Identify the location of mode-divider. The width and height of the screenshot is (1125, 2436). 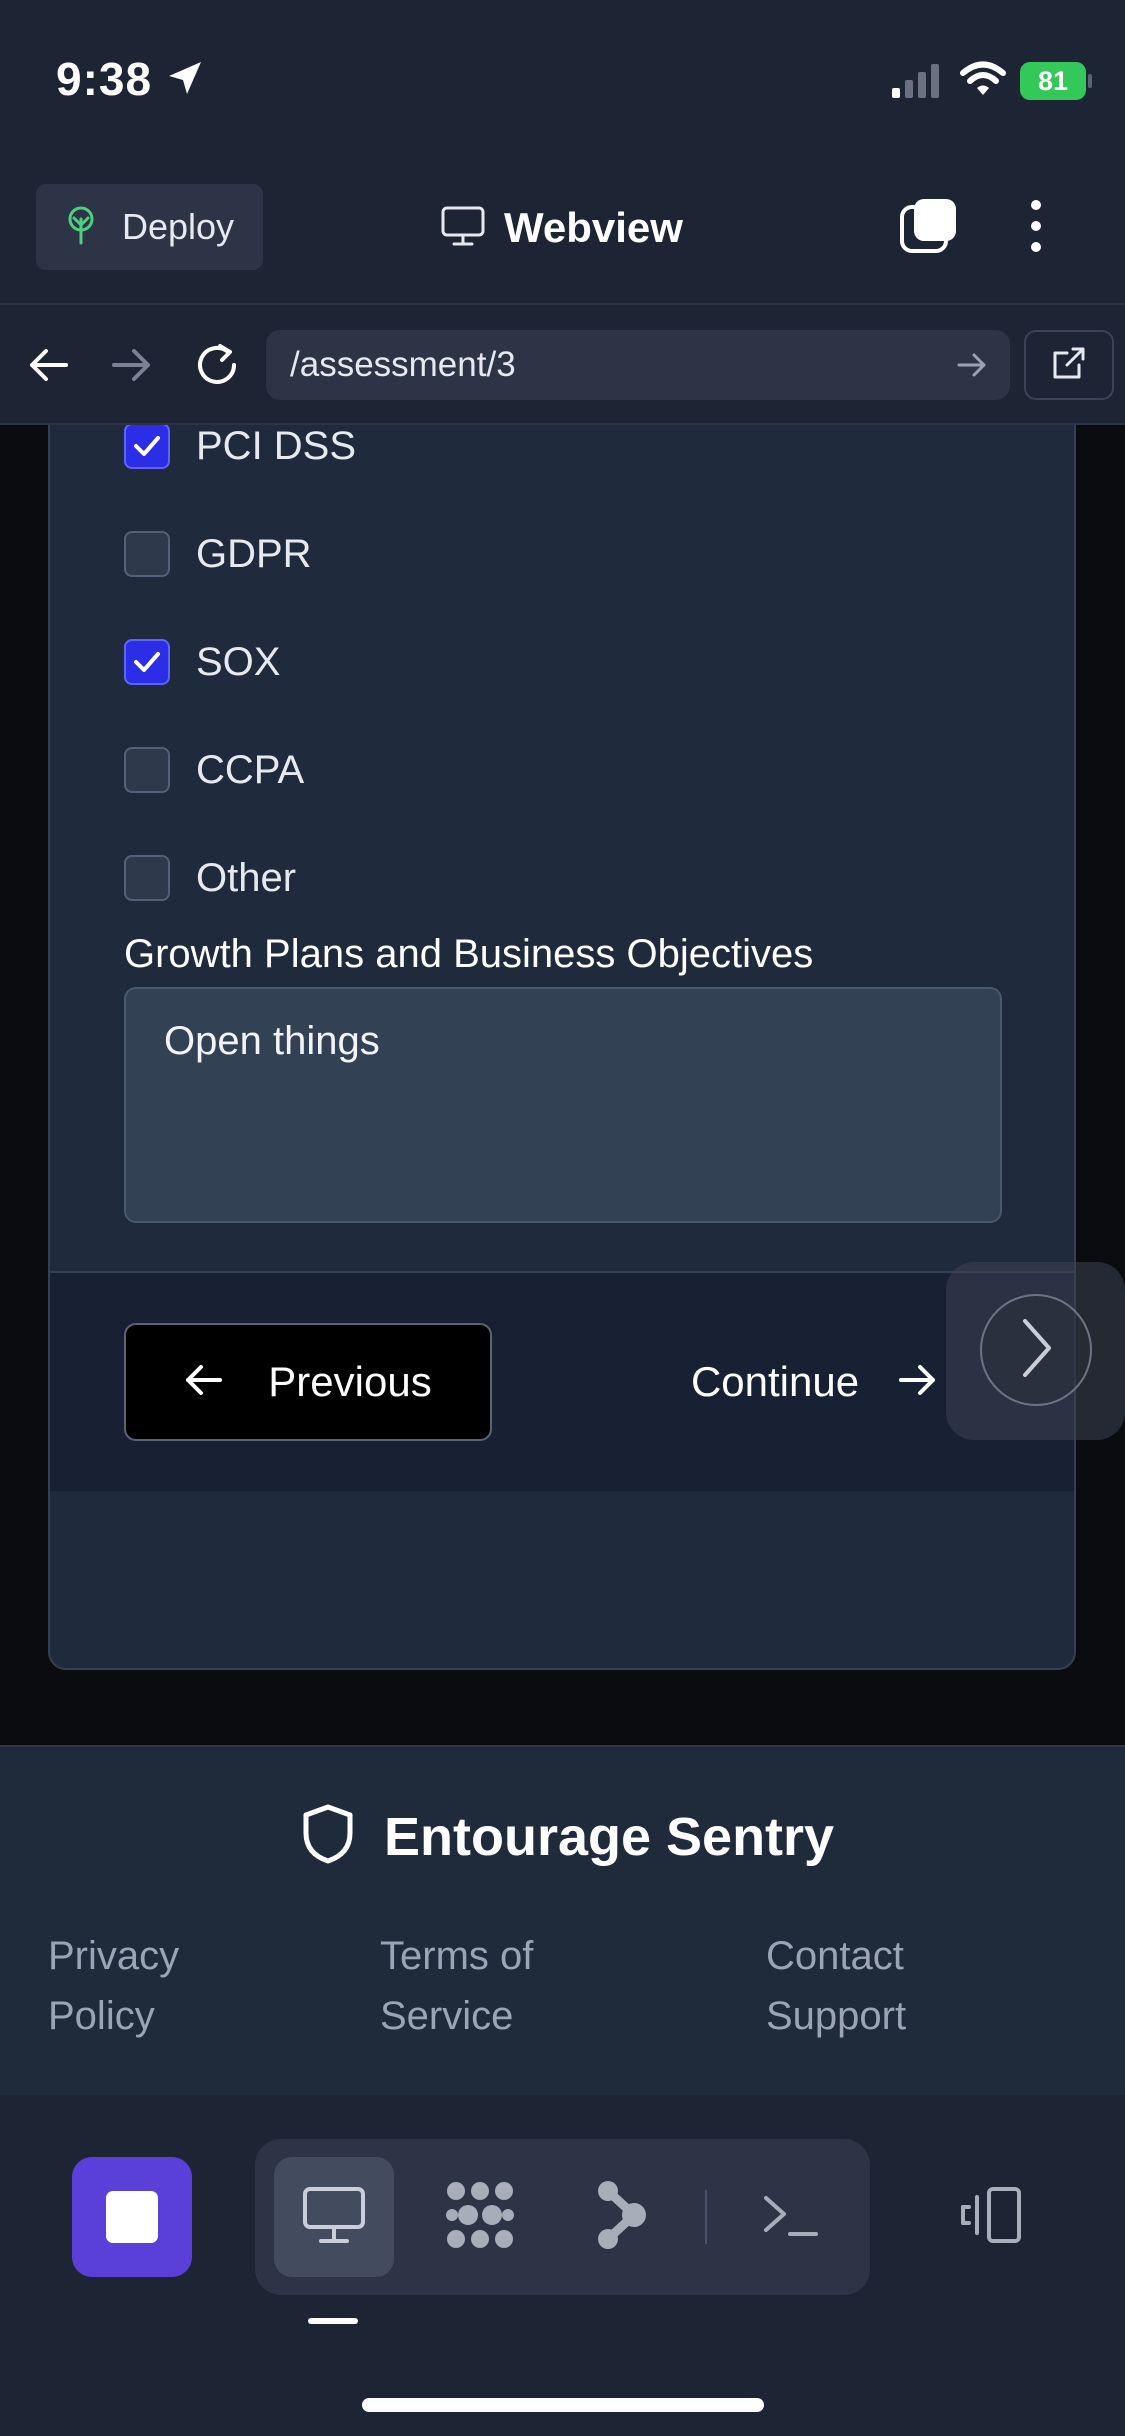
(706, 2217).